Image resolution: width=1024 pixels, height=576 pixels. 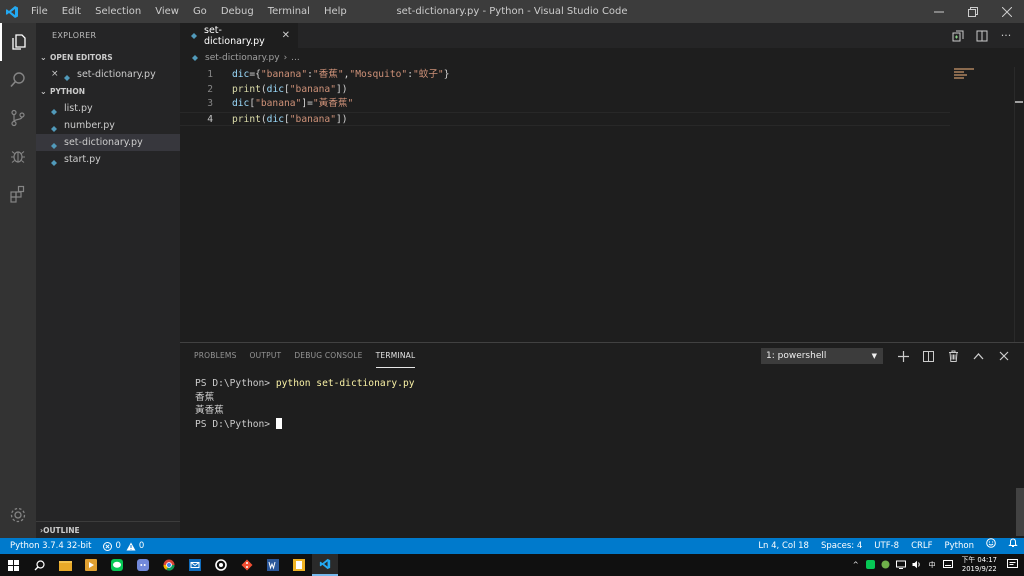 I want to click on terminal-selector: 1: powershell ▼, so click(x=822, y=356).